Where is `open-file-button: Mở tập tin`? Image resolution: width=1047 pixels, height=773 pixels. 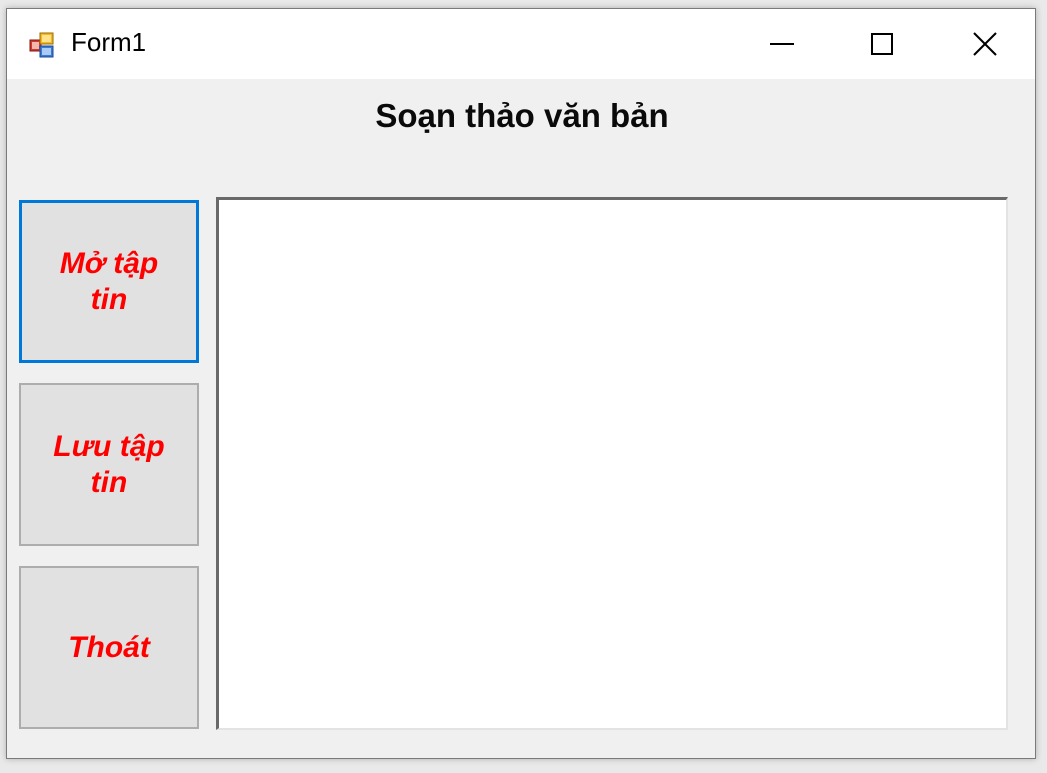 open-file-button: Mở tập tin is located at coordinates (109, 281).